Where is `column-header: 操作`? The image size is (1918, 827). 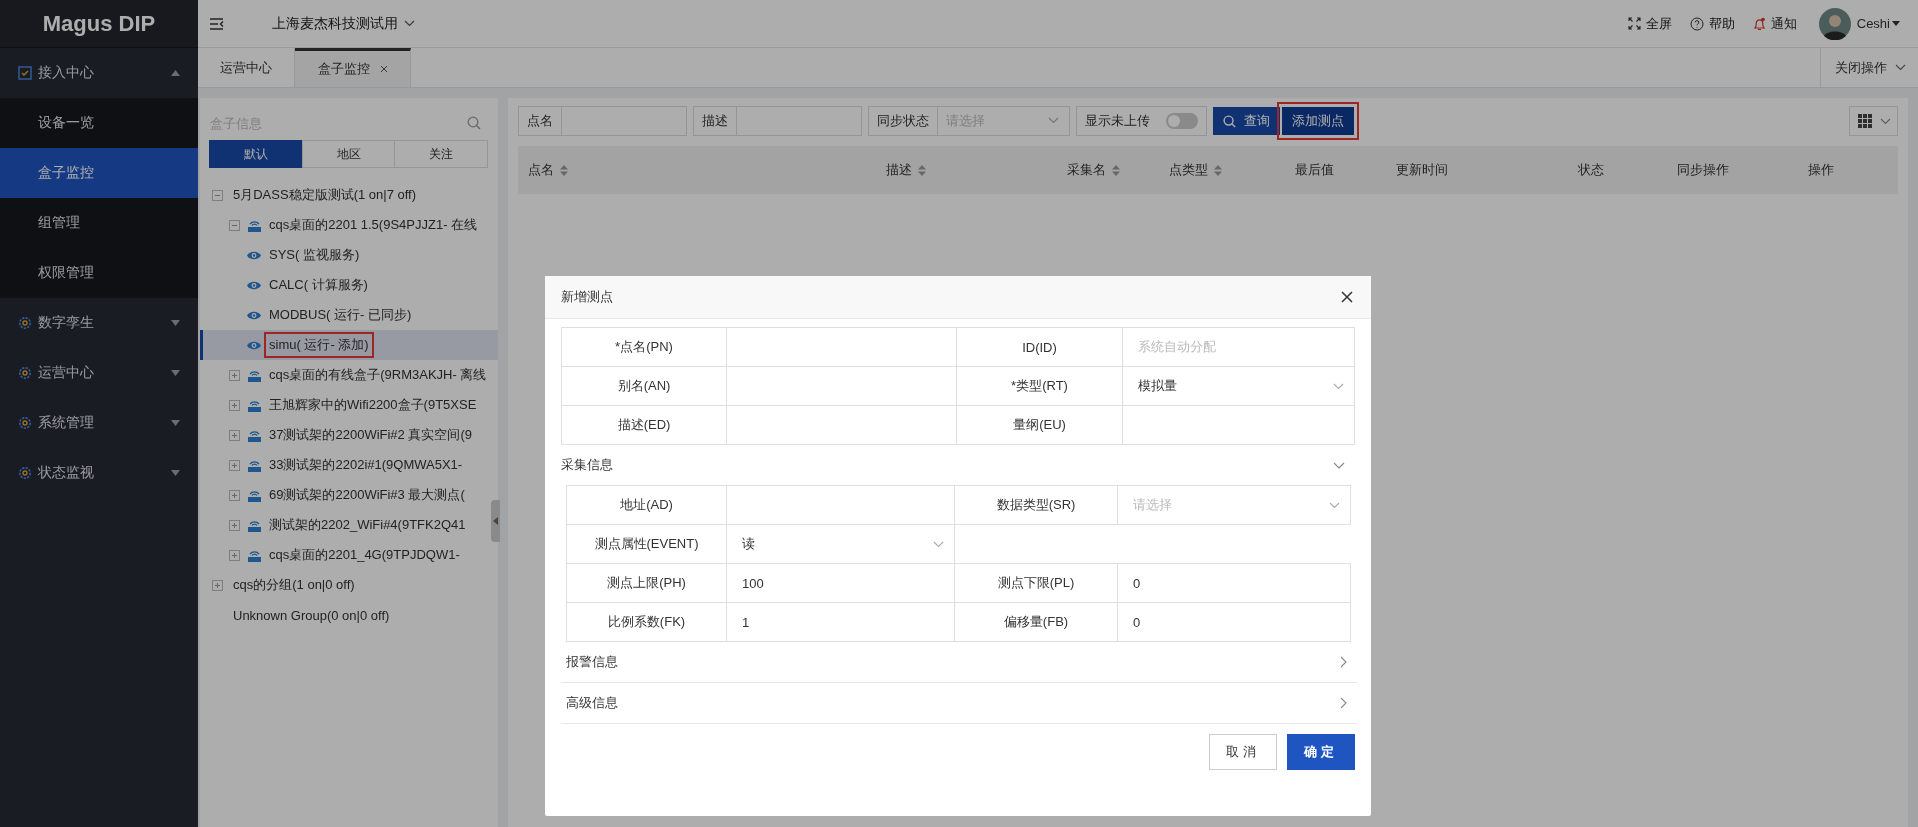
column-header: 操作 is located at coordinates (1848, 170).